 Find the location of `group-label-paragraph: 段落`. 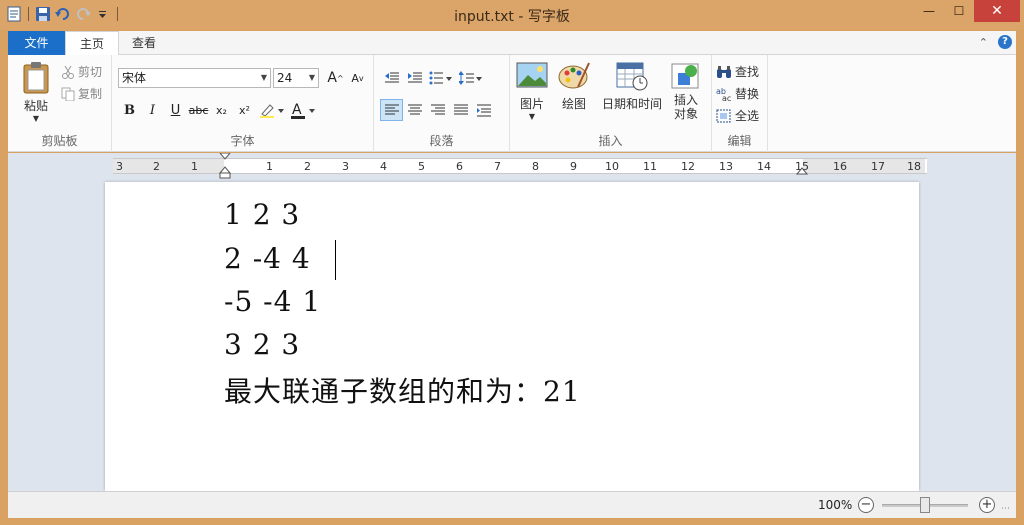

group-label-paragraph: 段落 is located at coordinates (441, 141).